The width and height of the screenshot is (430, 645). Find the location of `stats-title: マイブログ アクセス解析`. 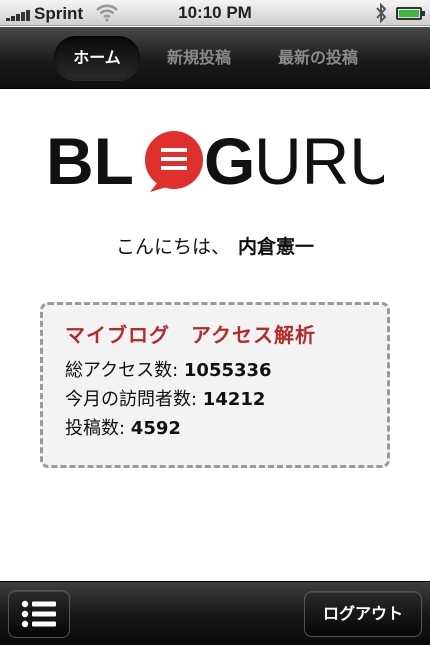

stats-title: マイブログ アクセス解析 is located at coordinates (190, 335).